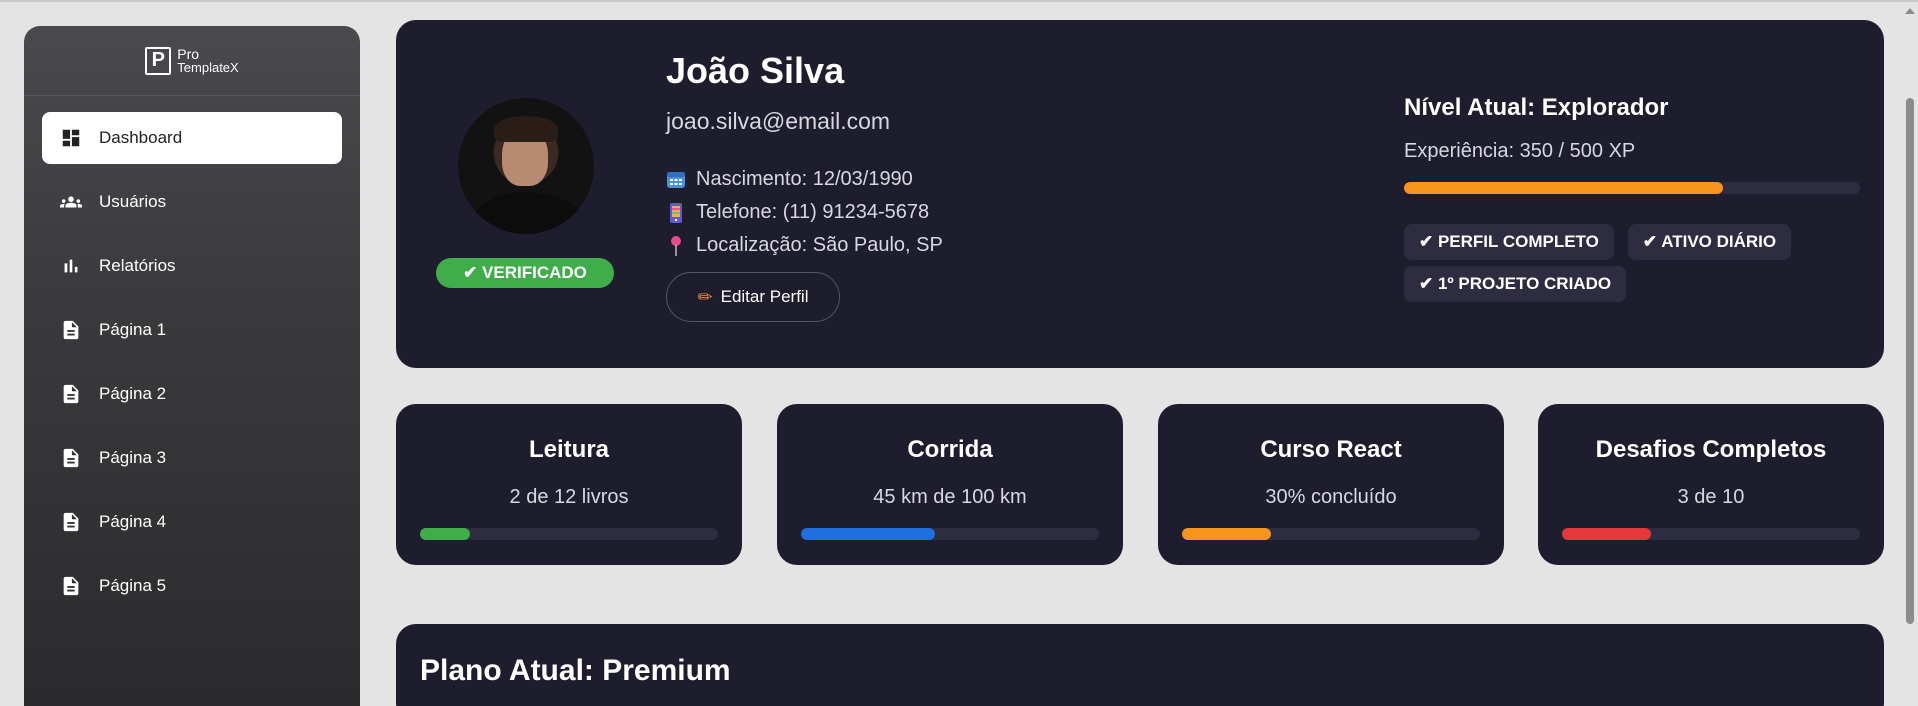 This screenshot has height=706, width=1918. What do you see at coordinates (192, 266) in the screenshot?
I see `sidebar-item-relatorios: Relatórios` at bounding box center [192, 266].